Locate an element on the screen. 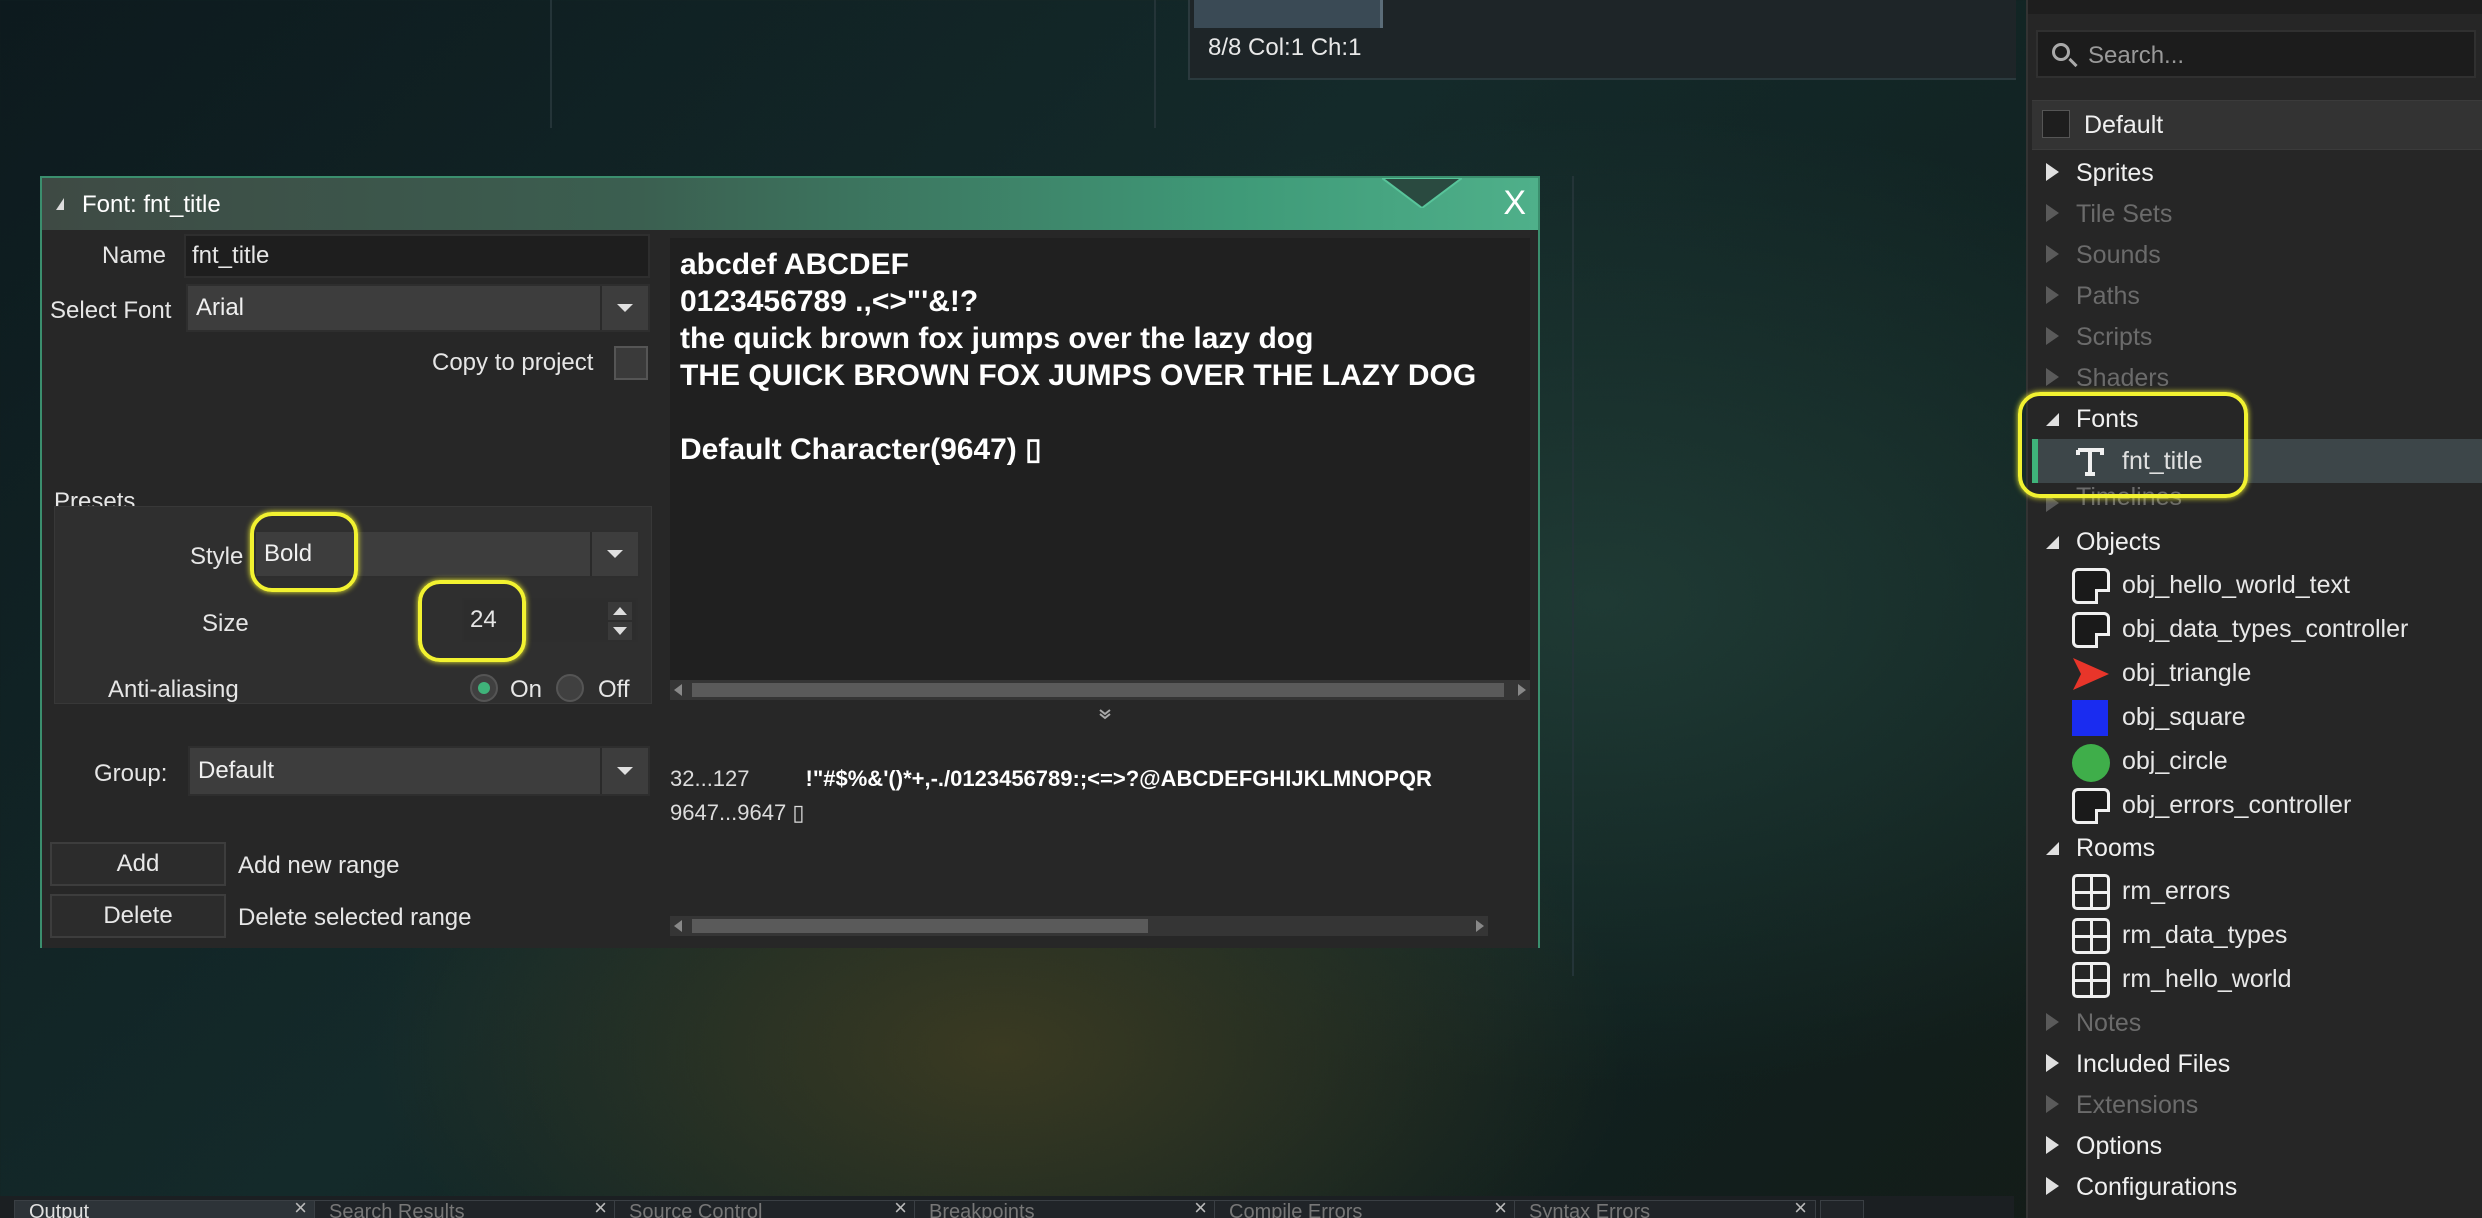 The width and height of the screenshot is (2482, 1218). tree-item-room: rm_data_types is located at coordinates (2257, 935).